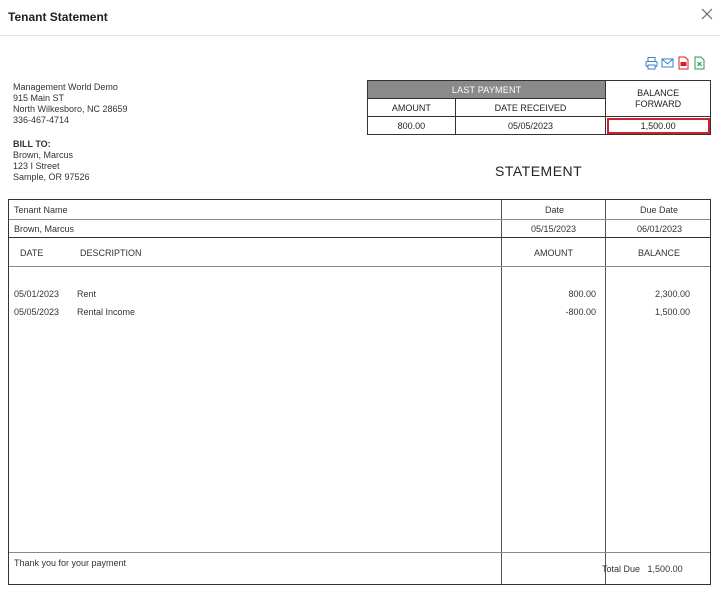 The width and height of the screenshot is (720, 594). Describe the element at coordinates (70, 109) in the screenshot. I see `company-city: North Wilkesboro, NC 28659` at that location.